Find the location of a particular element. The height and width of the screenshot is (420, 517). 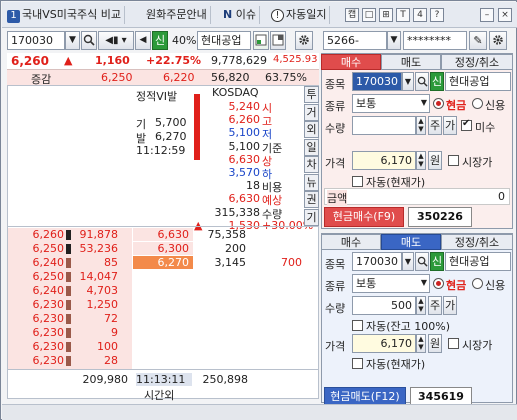

sell-auto-checkbox is located at coordinates (357, 363).